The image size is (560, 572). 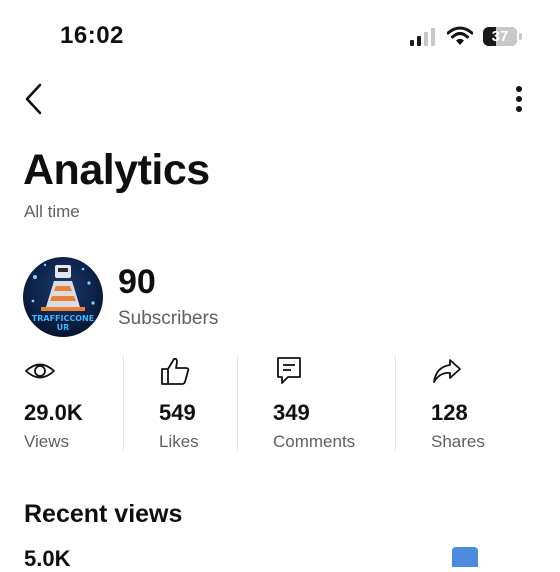 I want to click on comment-icon, so click(x=289, y=370).